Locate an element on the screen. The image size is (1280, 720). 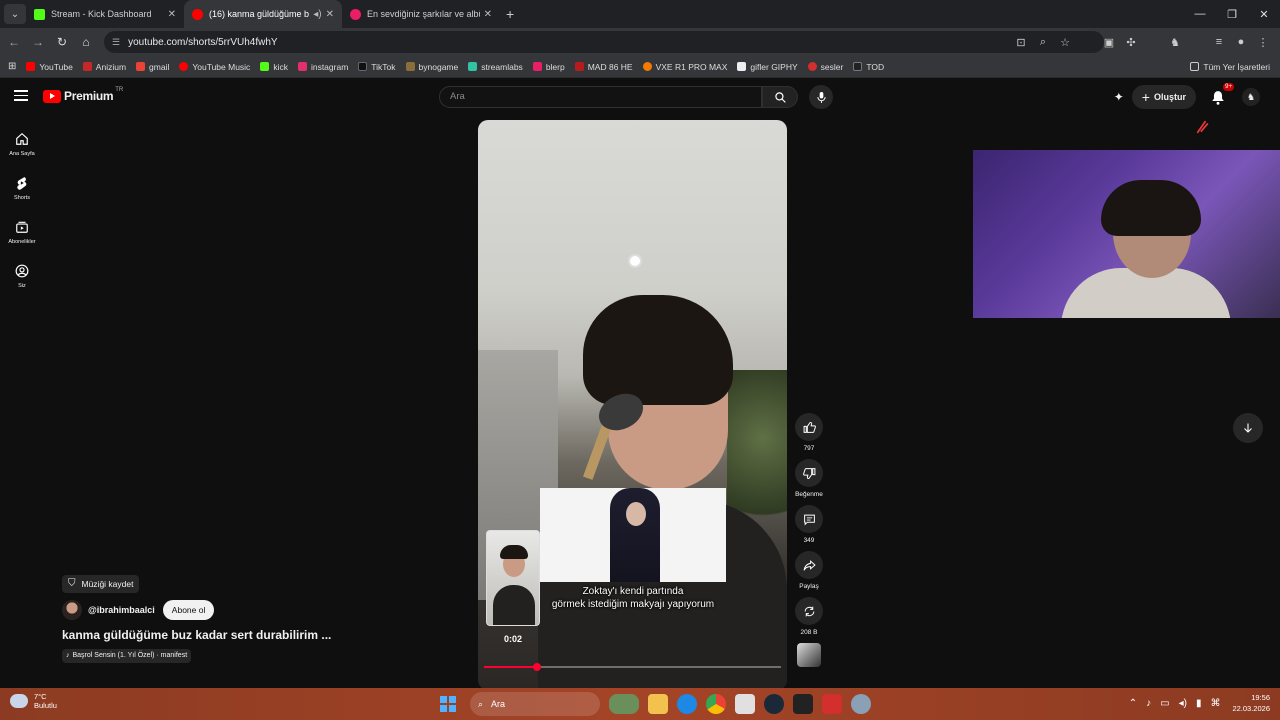
channel-avatar is located at coordinates (72, 609).